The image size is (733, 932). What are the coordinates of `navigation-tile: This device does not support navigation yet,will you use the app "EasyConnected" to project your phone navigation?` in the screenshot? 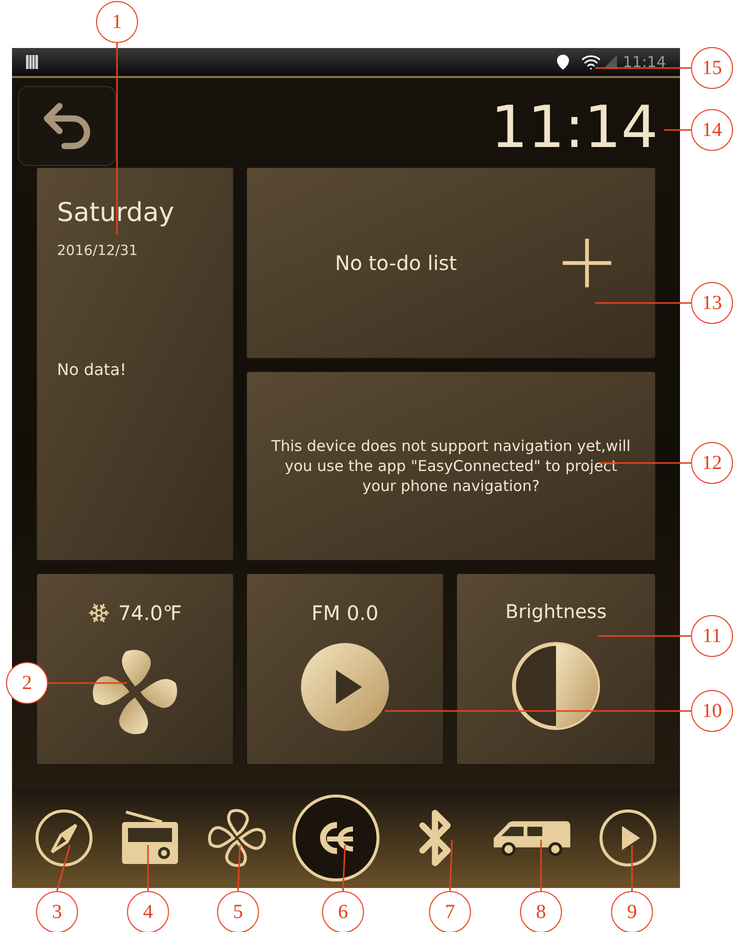 It's located at (451, 466).